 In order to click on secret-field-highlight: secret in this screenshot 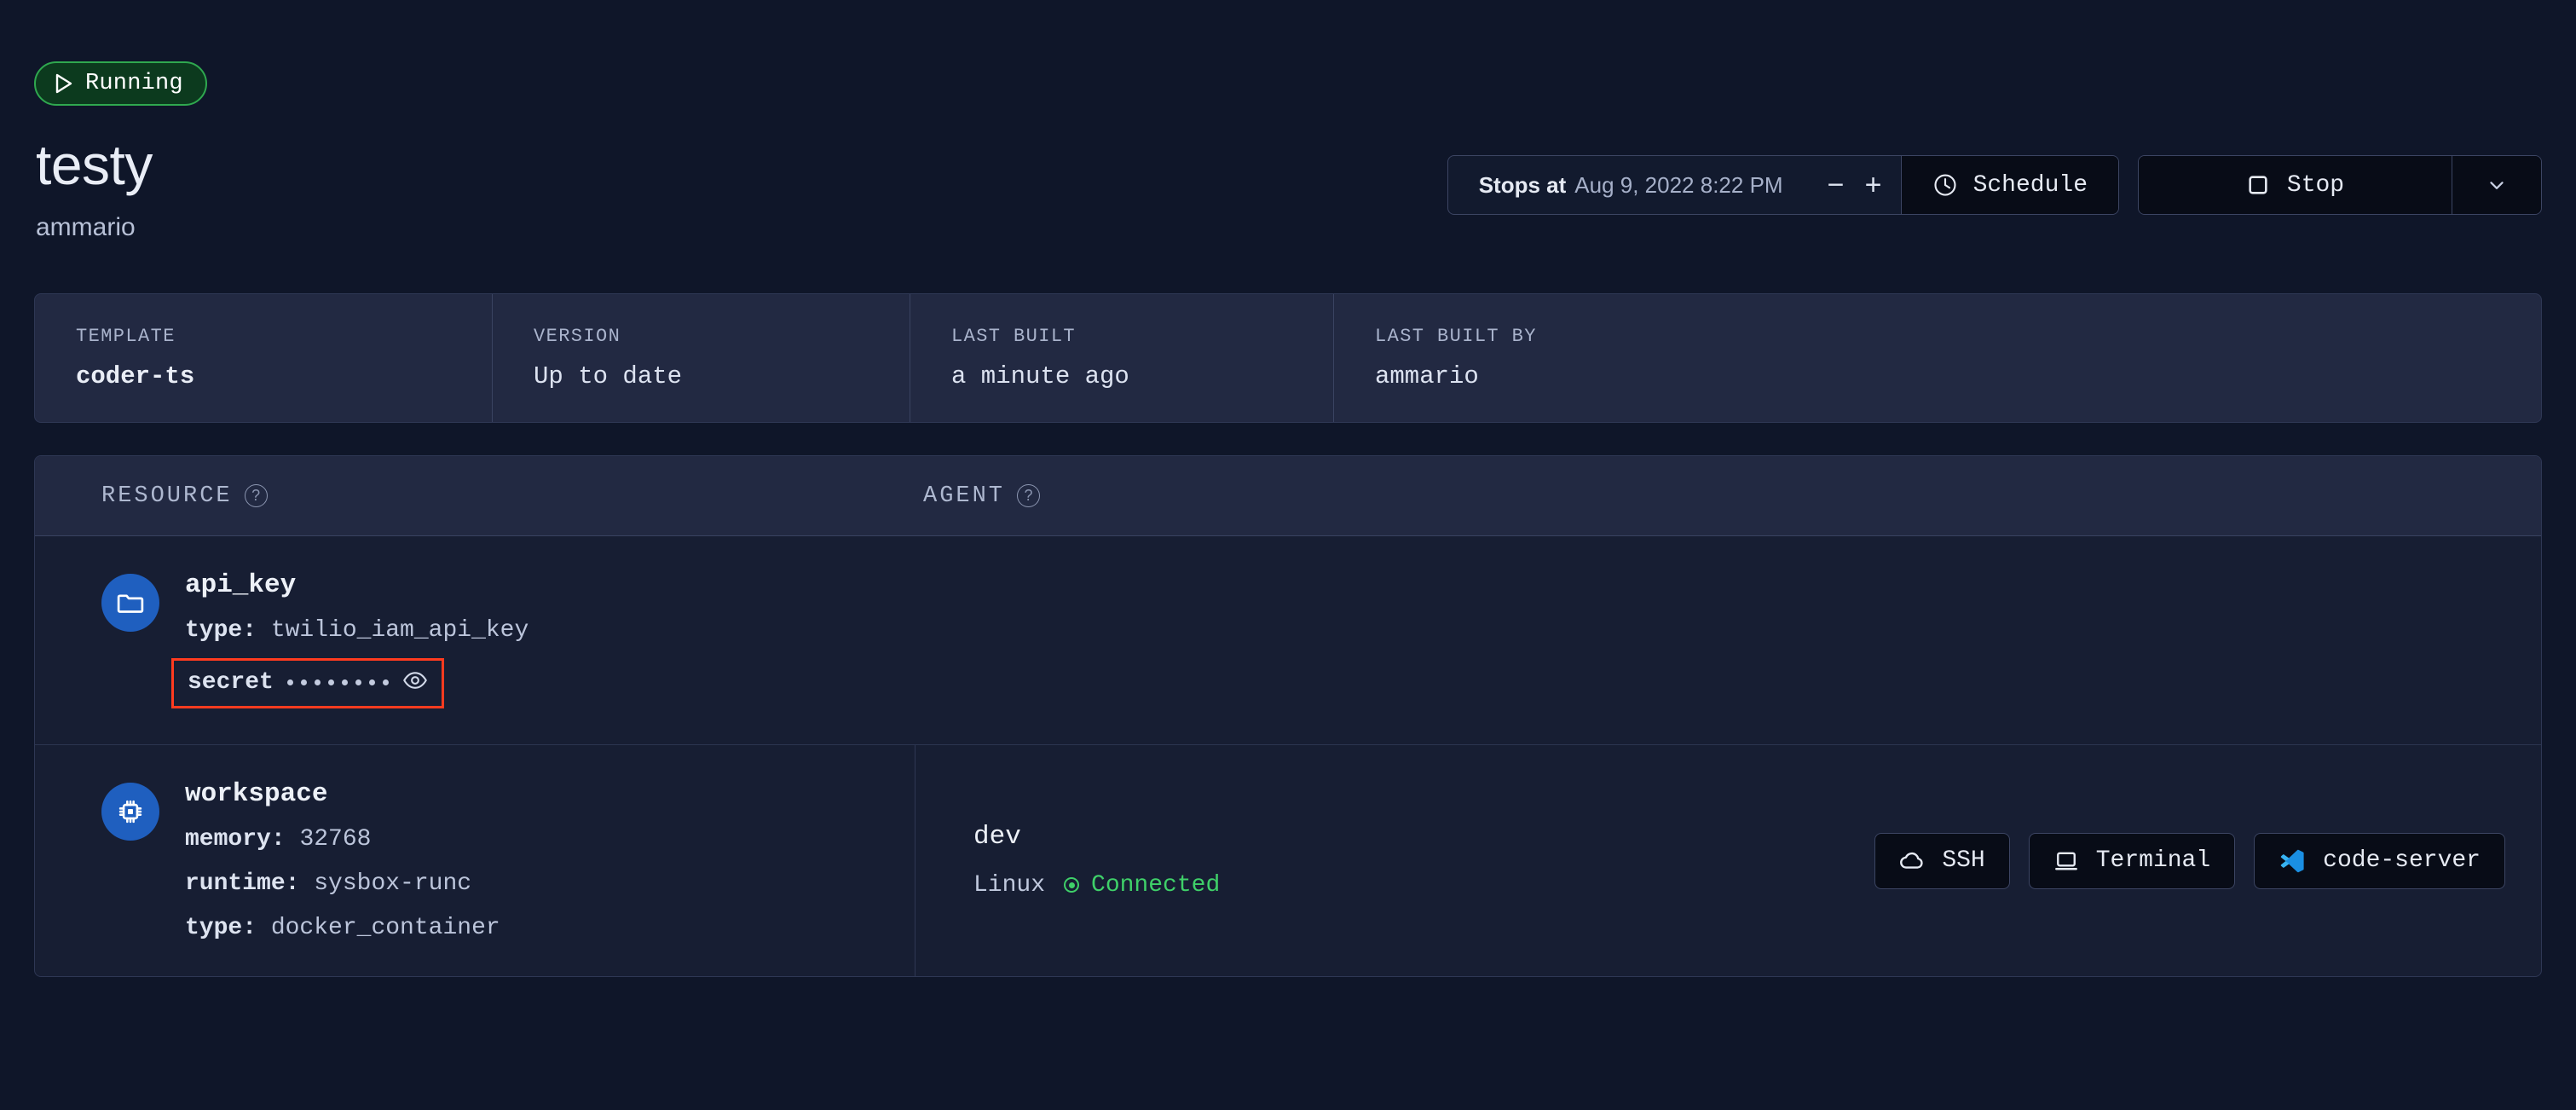, I will do `click(307, 683)`.